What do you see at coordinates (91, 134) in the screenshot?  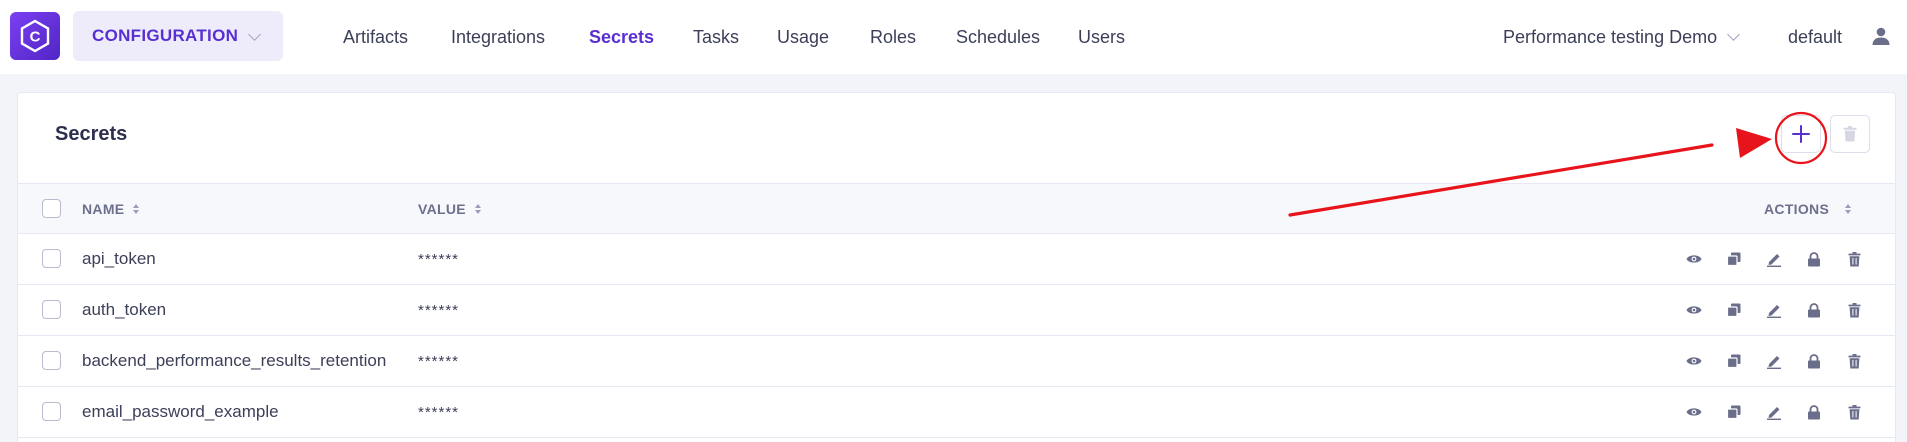 I see `page-title: Secrets` at bounding box center [91, 134].